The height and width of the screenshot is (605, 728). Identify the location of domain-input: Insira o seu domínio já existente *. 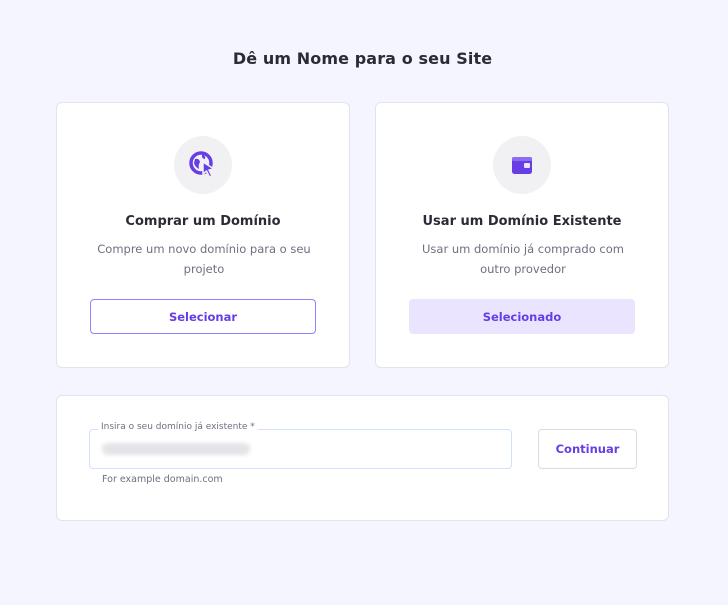
(300, 445).